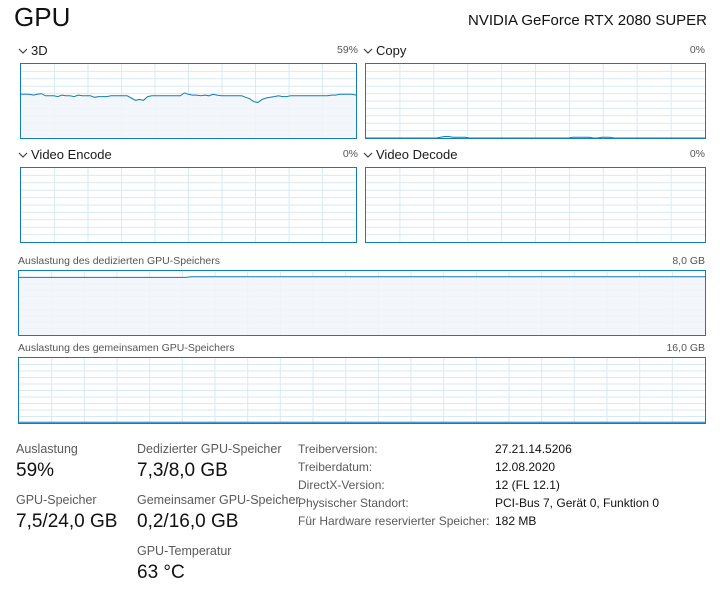 The image size is (720, 606). Describe the element at coordinates (335, 467) in the screenshot. I see `driver-date-key: Treiberdatum:` at that location.